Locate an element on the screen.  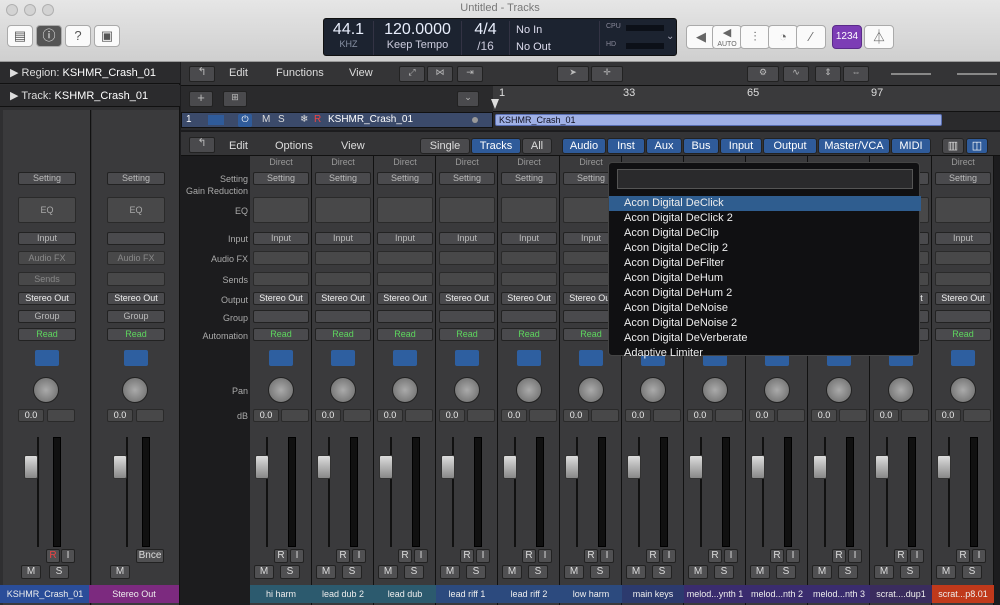
track-inspector-header: ▶ Track: KSHMR_Crash_01 is located at coordinates (90, 96).